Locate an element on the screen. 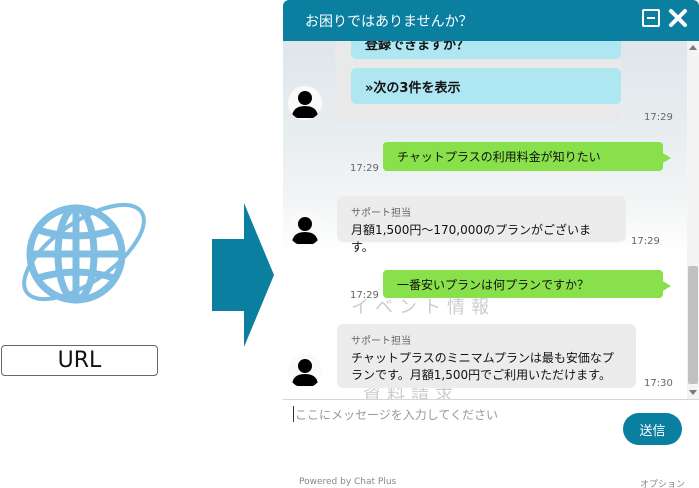 The image size is (699, 488). message-composer: 送信 Powered by Chat Plus オプション is located at coordinates (491, 443).